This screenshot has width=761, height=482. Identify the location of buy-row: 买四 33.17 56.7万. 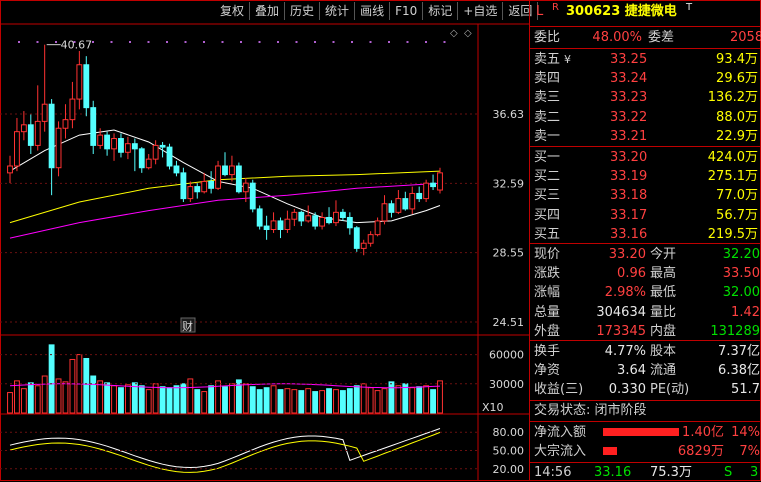
(645, 215).